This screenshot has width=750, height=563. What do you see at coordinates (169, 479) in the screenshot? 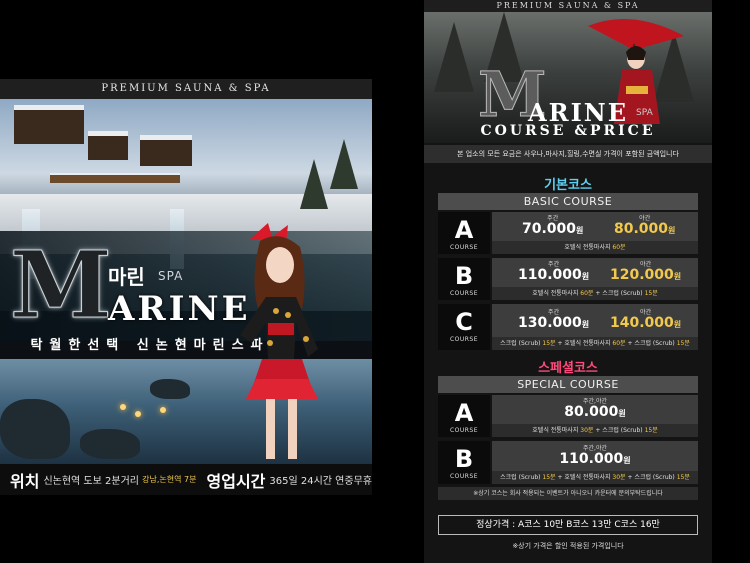
I see `location-exit: 강남,논현역 7분` at bounding box center [169, 479].